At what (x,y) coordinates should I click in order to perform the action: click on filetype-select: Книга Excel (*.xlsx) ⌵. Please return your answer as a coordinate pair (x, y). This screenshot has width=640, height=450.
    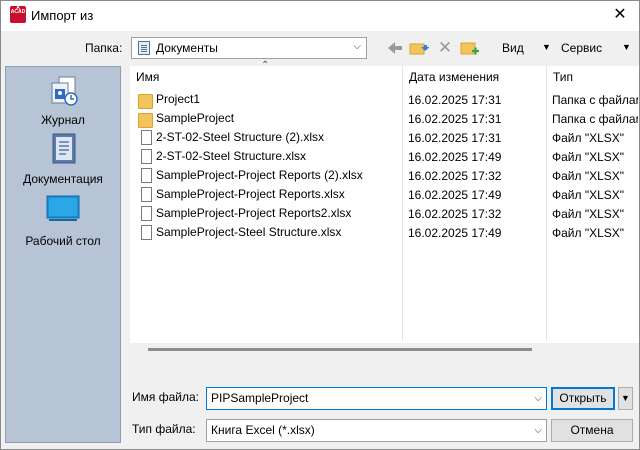
    Looking at the image, I should click on (376, 430).